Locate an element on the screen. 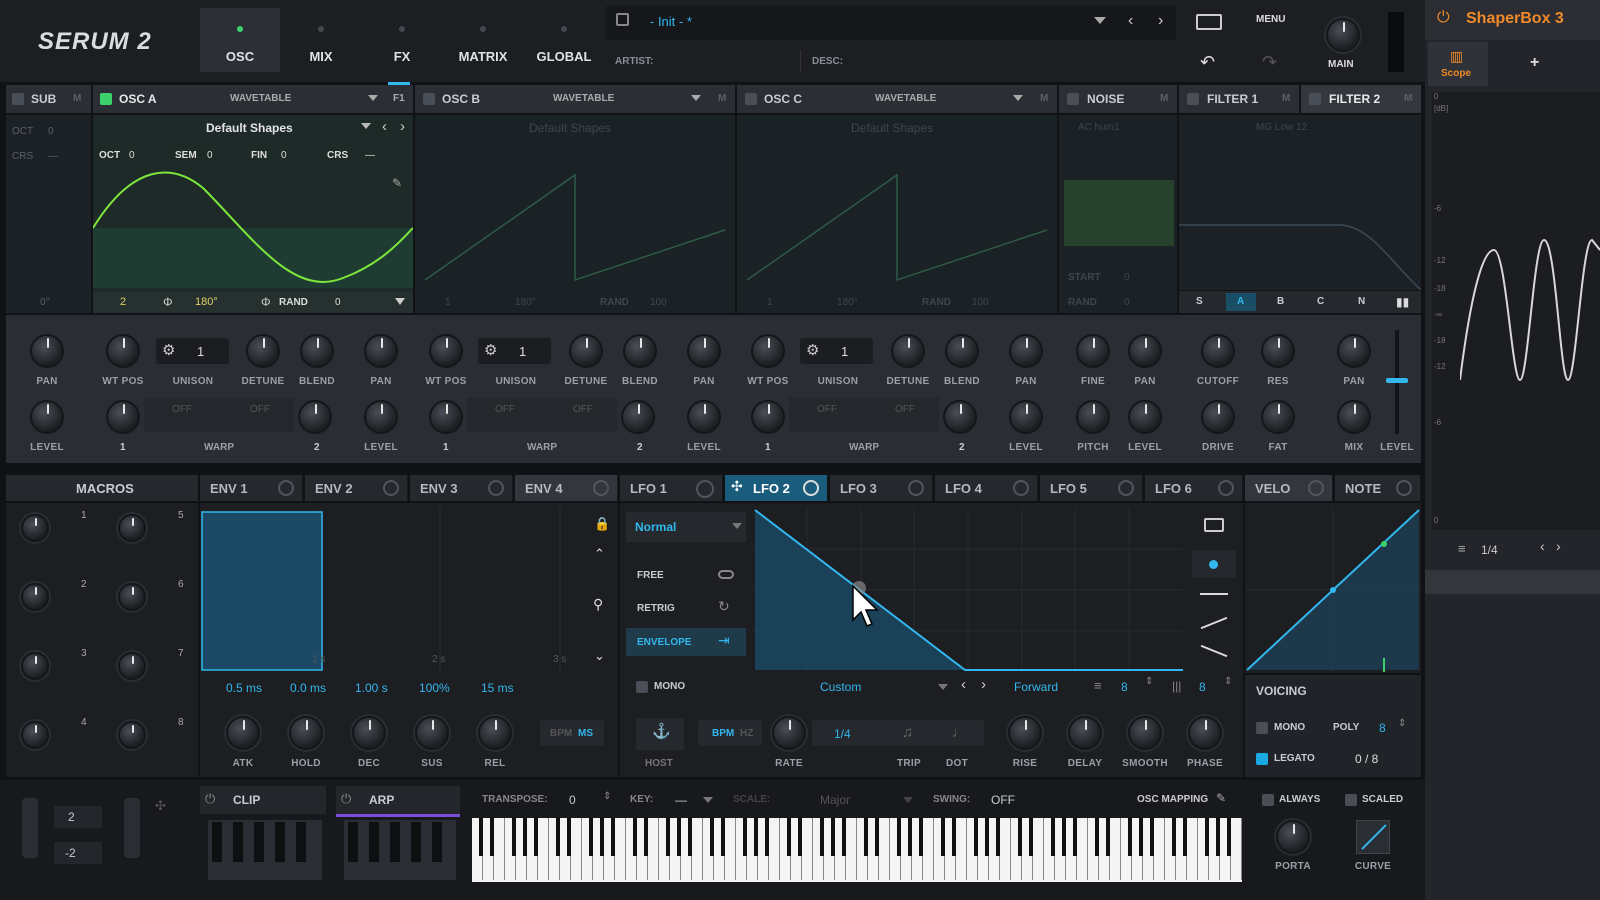  noise-pitch-knob is located at coordinates (1093, 417).